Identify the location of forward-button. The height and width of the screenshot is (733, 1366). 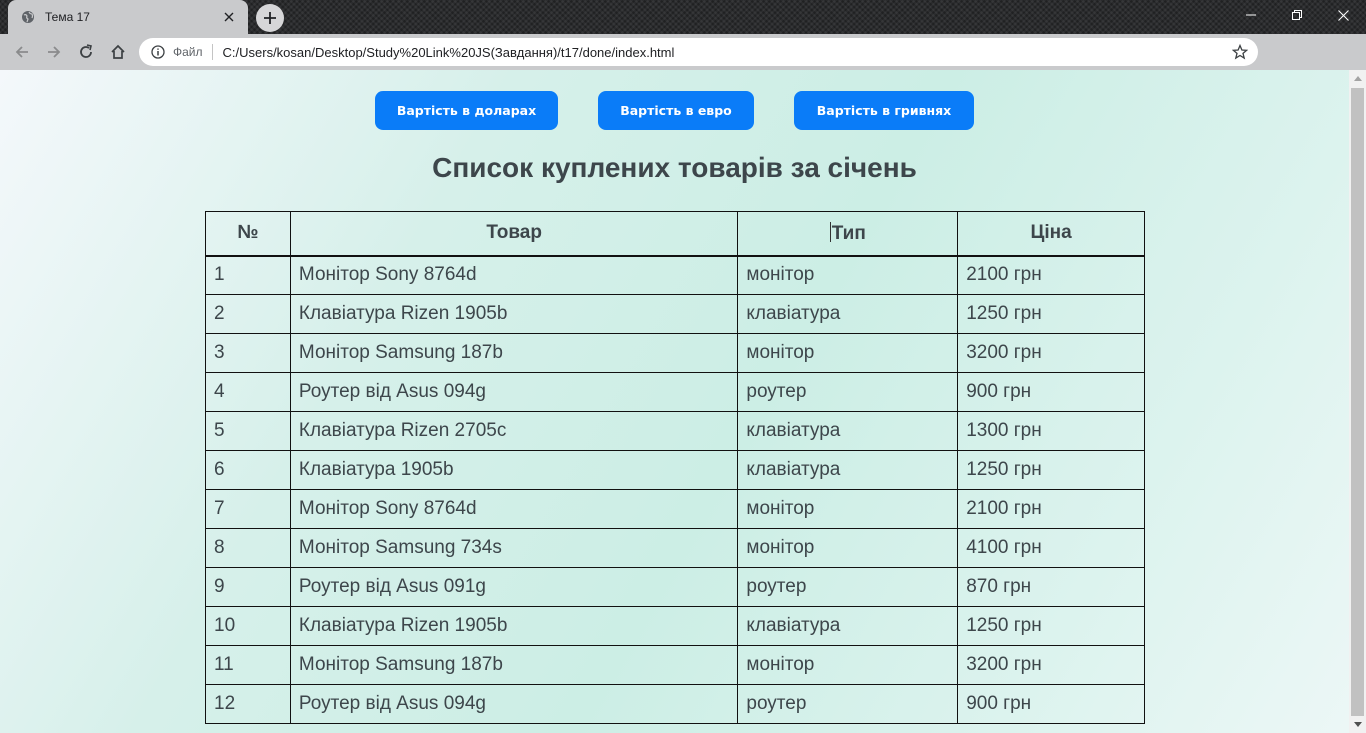
(54, 52).